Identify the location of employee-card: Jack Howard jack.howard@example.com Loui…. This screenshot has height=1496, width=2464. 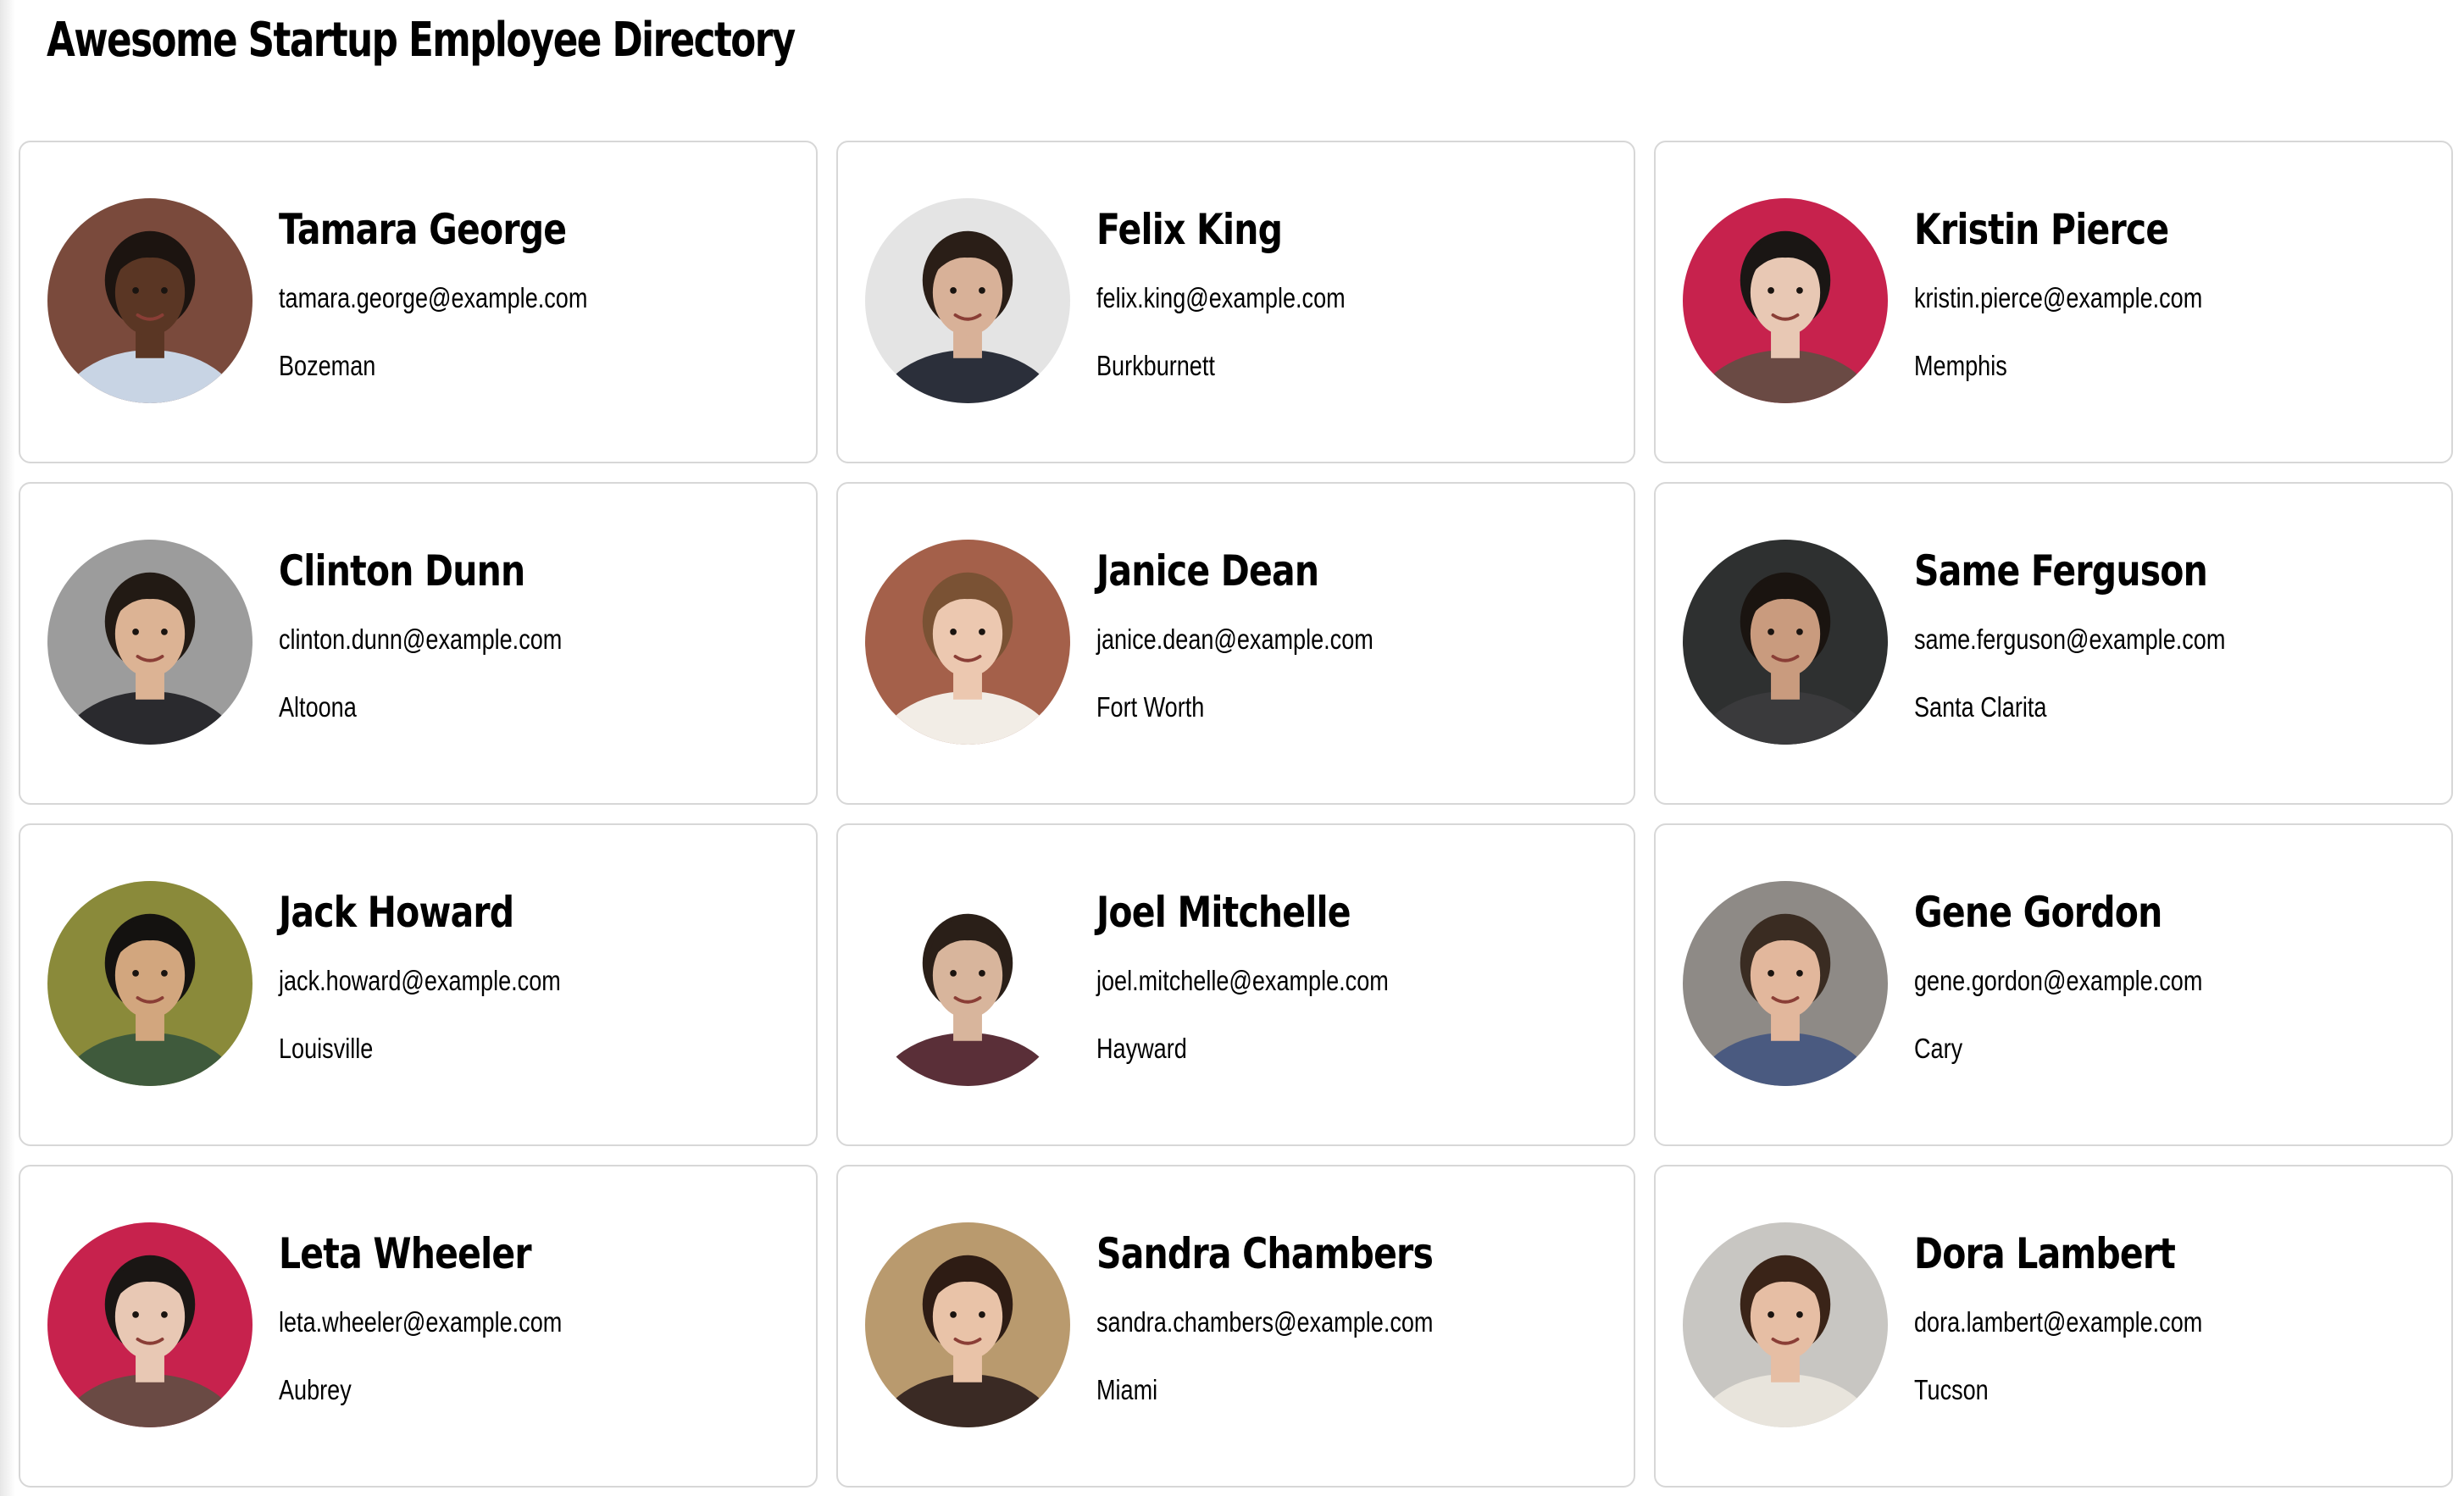
(419, 984).